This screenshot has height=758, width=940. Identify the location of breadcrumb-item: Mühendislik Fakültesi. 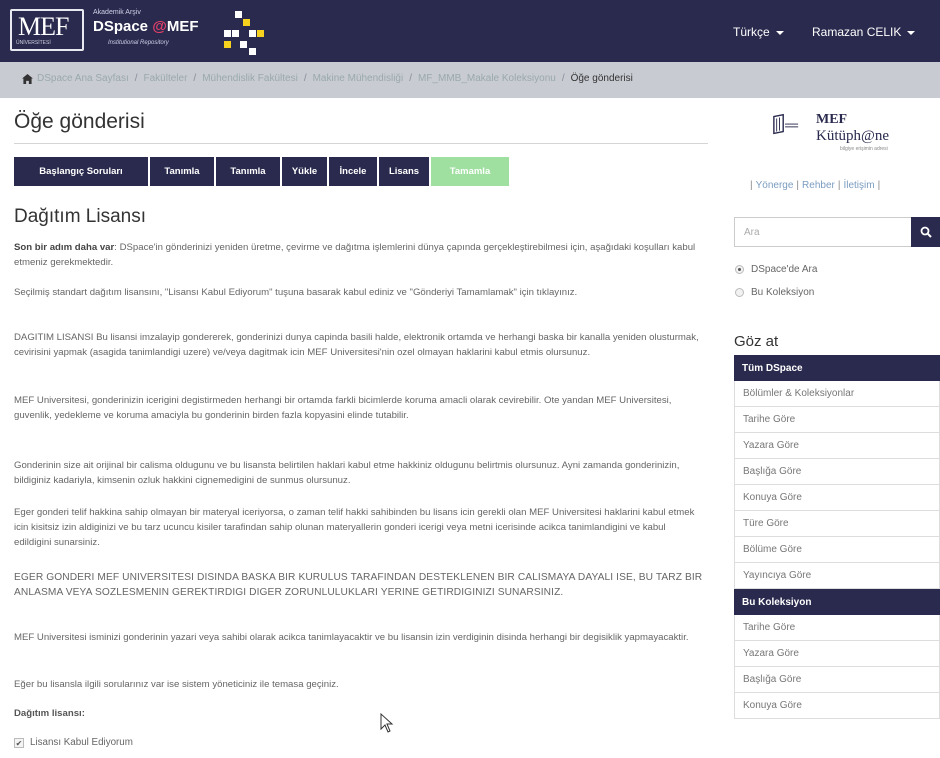
(250, 78).